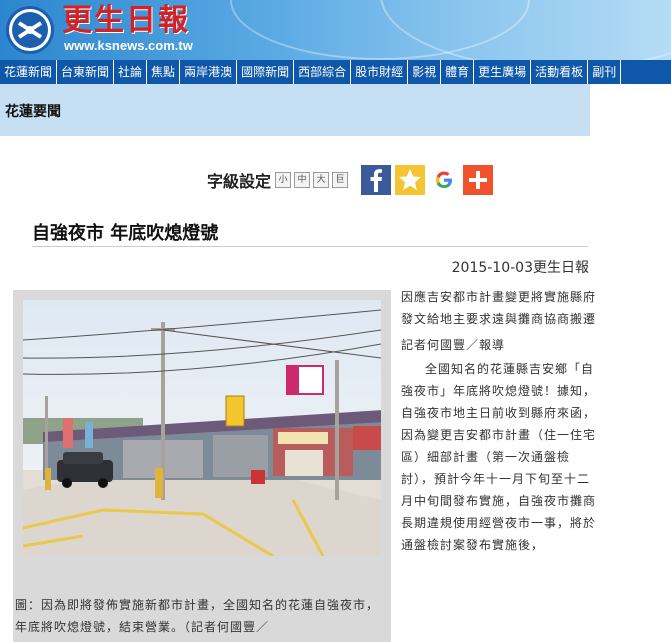 The image size is (671, 642). Describe the element at coordinates (266, 72) in the screenshot. I see `nav-item: 國際新聞` at that location.